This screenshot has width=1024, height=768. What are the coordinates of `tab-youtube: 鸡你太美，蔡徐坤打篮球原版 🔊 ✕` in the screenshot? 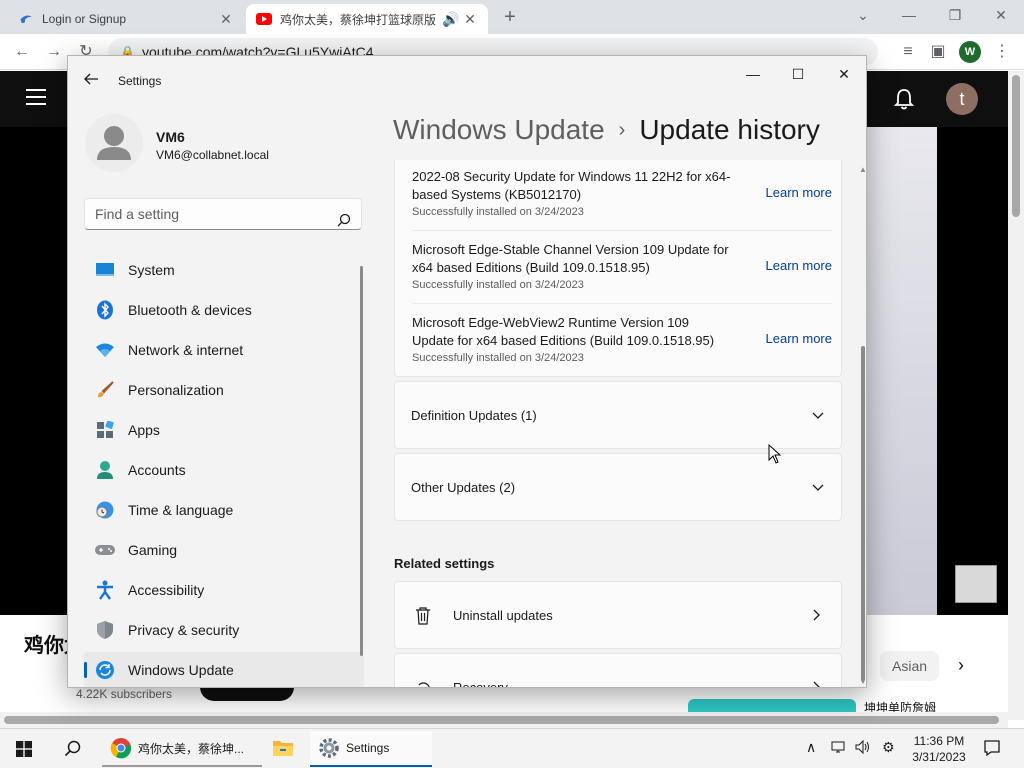 It's located at (367, 19).